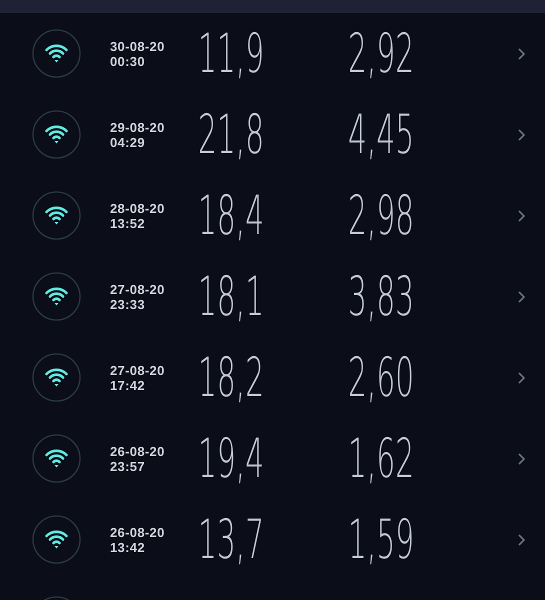  I want to click on download-speed: 11,9, so click(231, 53).